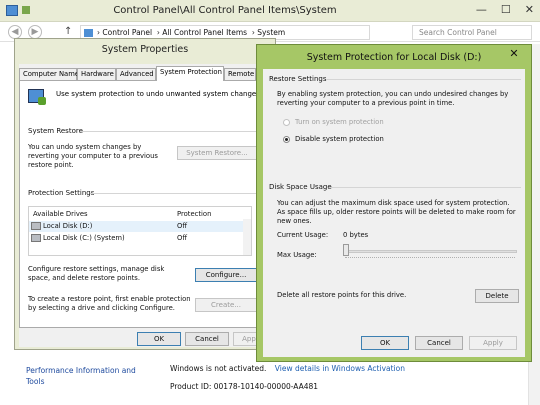 The width and height of the screenshot is (540, 405). What do you see at coordinates (36, 238) in the screenshot?
I see `system-drive-icon` at bounding box center [36, 238].